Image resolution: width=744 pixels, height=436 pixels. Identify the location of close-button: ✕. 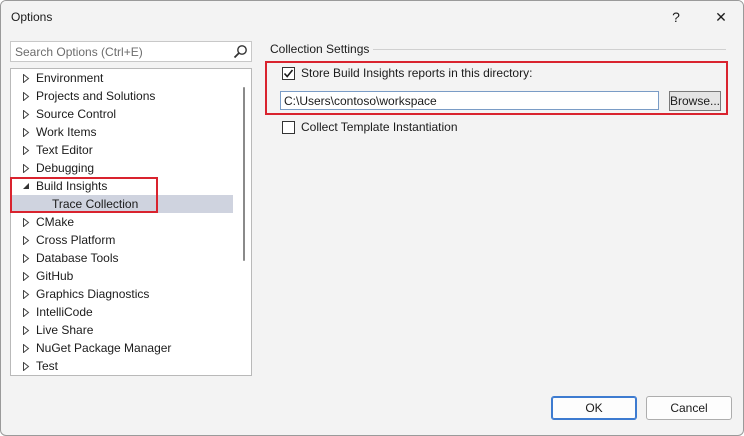
(720, 17).